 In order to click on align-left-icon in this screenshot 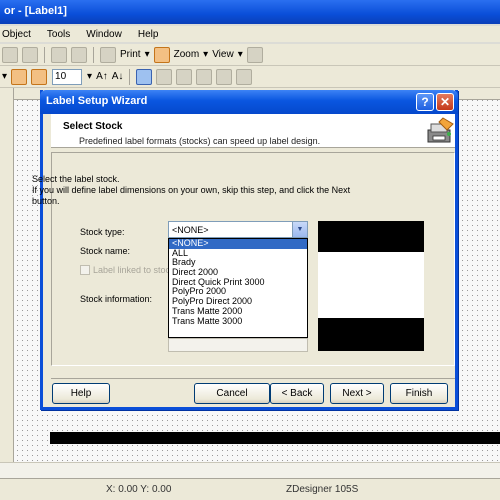, I will do `click(184, 76)`.